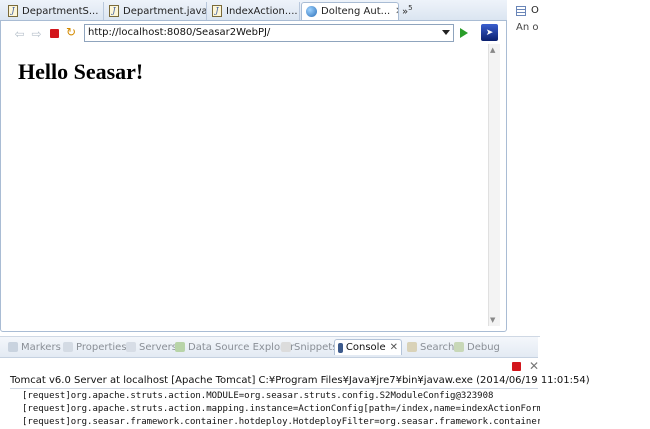  I want to click on snippets-icon, so click(286, 347).